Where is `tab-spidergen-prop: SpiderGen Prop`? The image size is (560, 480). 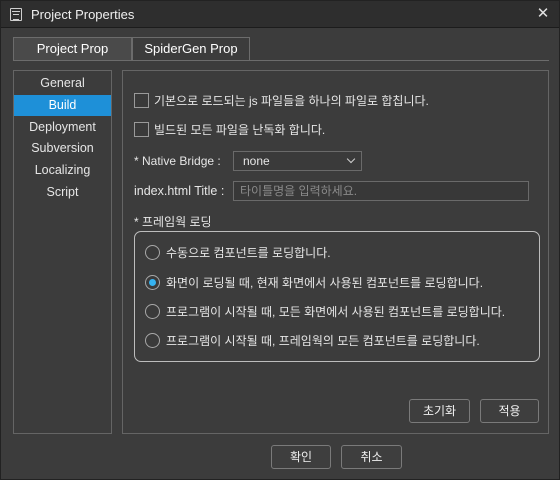
tab-spidergen-prop: SpiderGen Prop is located at coordinates (191, 49).